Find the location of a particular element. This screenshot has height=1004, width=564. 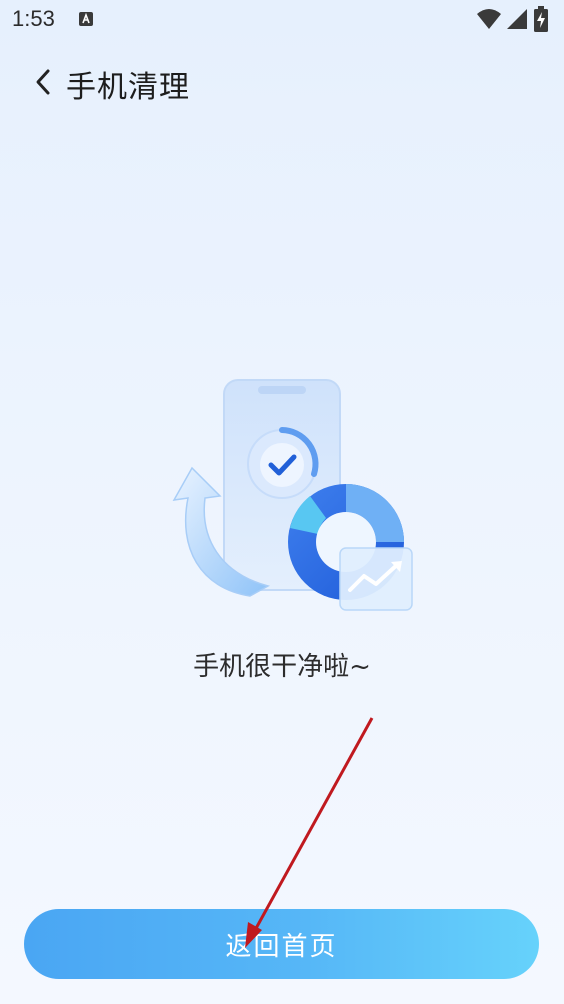

return-home-button: 返回首页 is located at coordinates (281, 944).